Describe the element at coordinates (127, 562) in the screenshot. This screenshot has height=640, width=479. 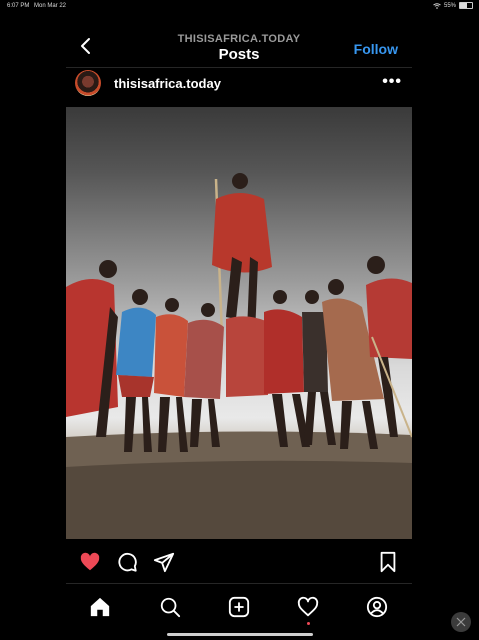
I see `comment-icon` at that location.